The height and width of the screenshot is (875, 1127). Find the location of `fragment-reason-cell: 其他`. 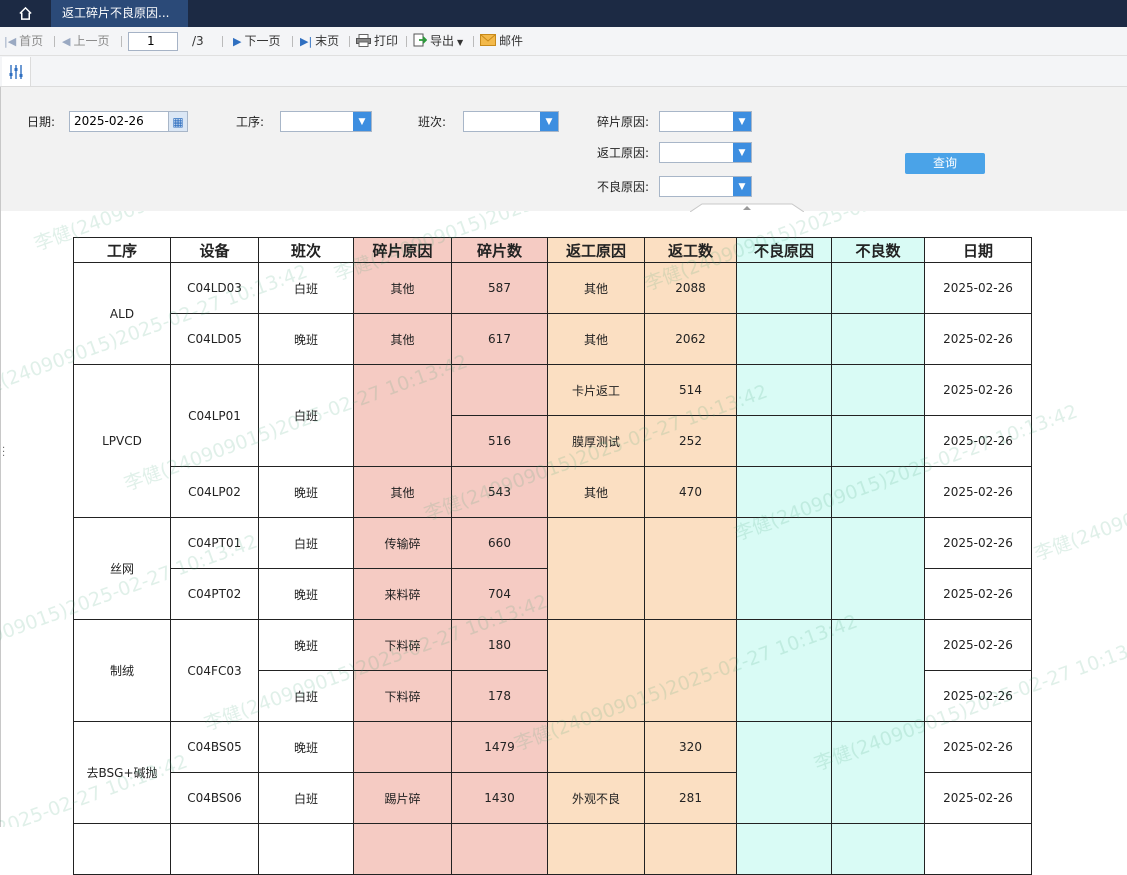

fragment-reason-cell: 其他 is located at coordinates (402, 288).